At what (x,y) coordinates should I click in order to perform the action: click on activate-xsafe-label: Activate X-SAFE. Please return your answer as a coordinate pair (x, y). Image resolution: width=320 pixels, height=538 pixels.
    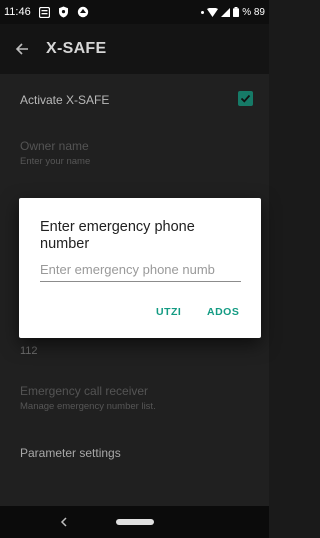
    Looking at the image, I should click on (65, 100).